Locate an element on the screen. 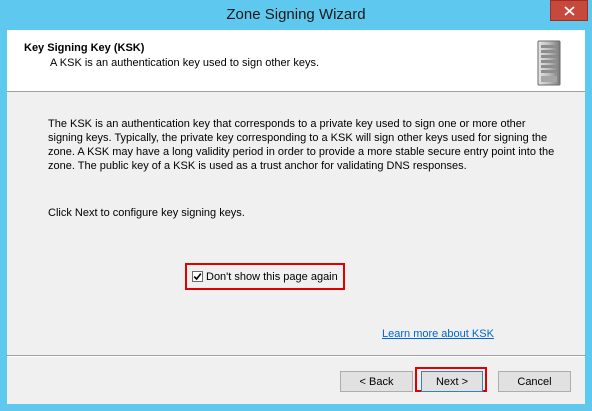 This screenshot has width=592, height=411. dont-show-again-checkbox is located at coordinates (197, 276).